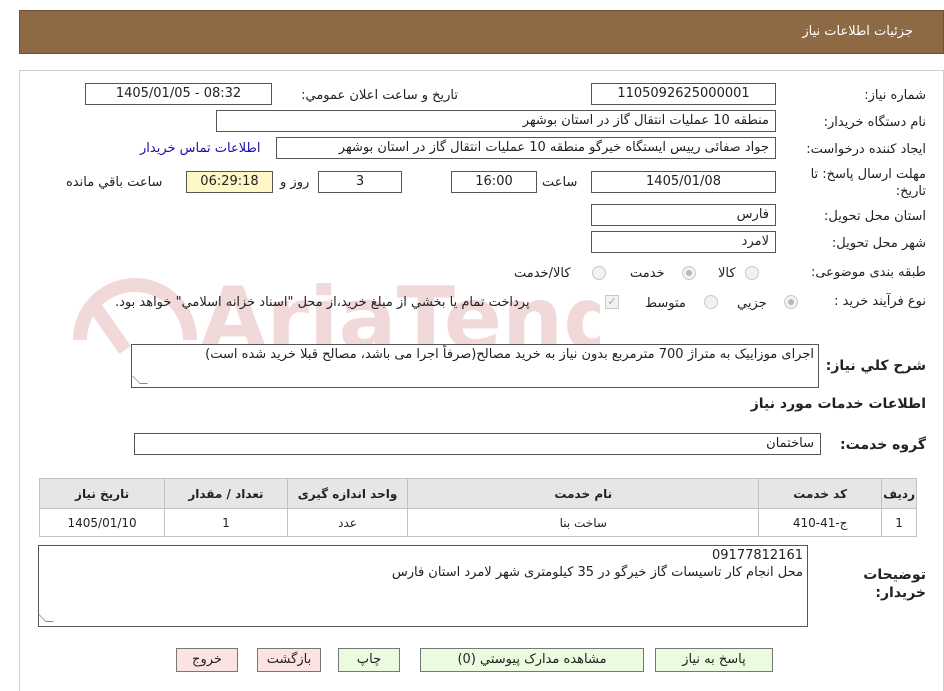  I want to click on process-radio-minor, so click(791, 302).